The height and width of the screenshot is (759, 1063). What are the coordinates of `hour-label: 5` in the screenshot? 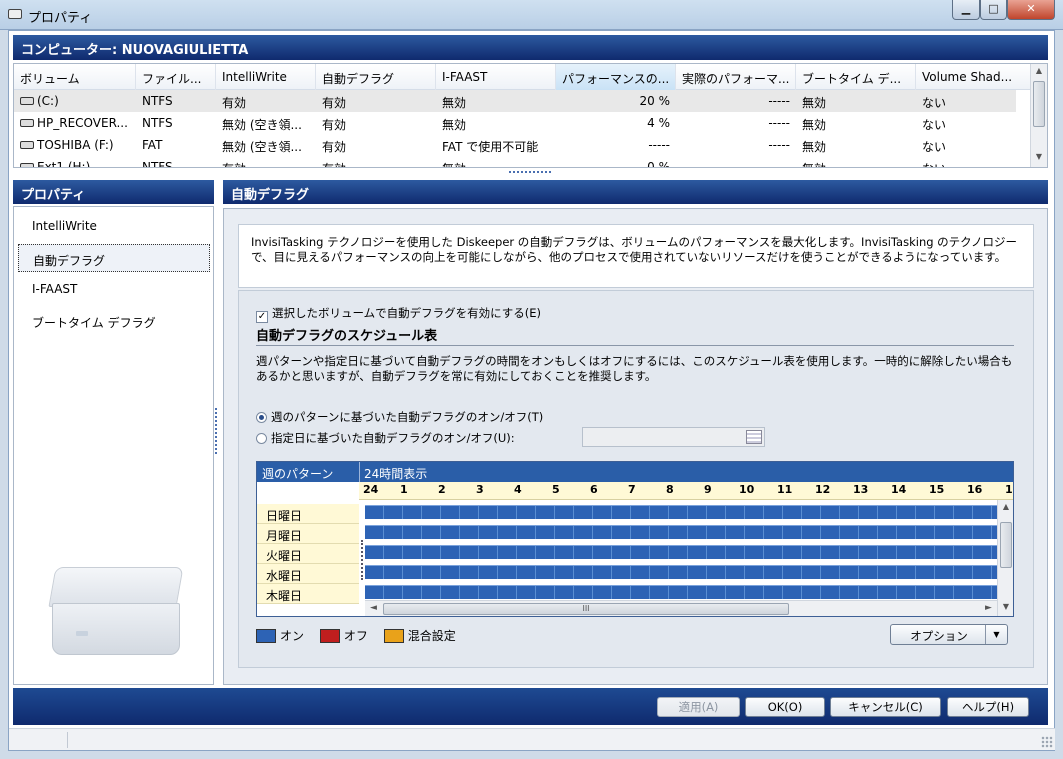 It's located at (556, 489).